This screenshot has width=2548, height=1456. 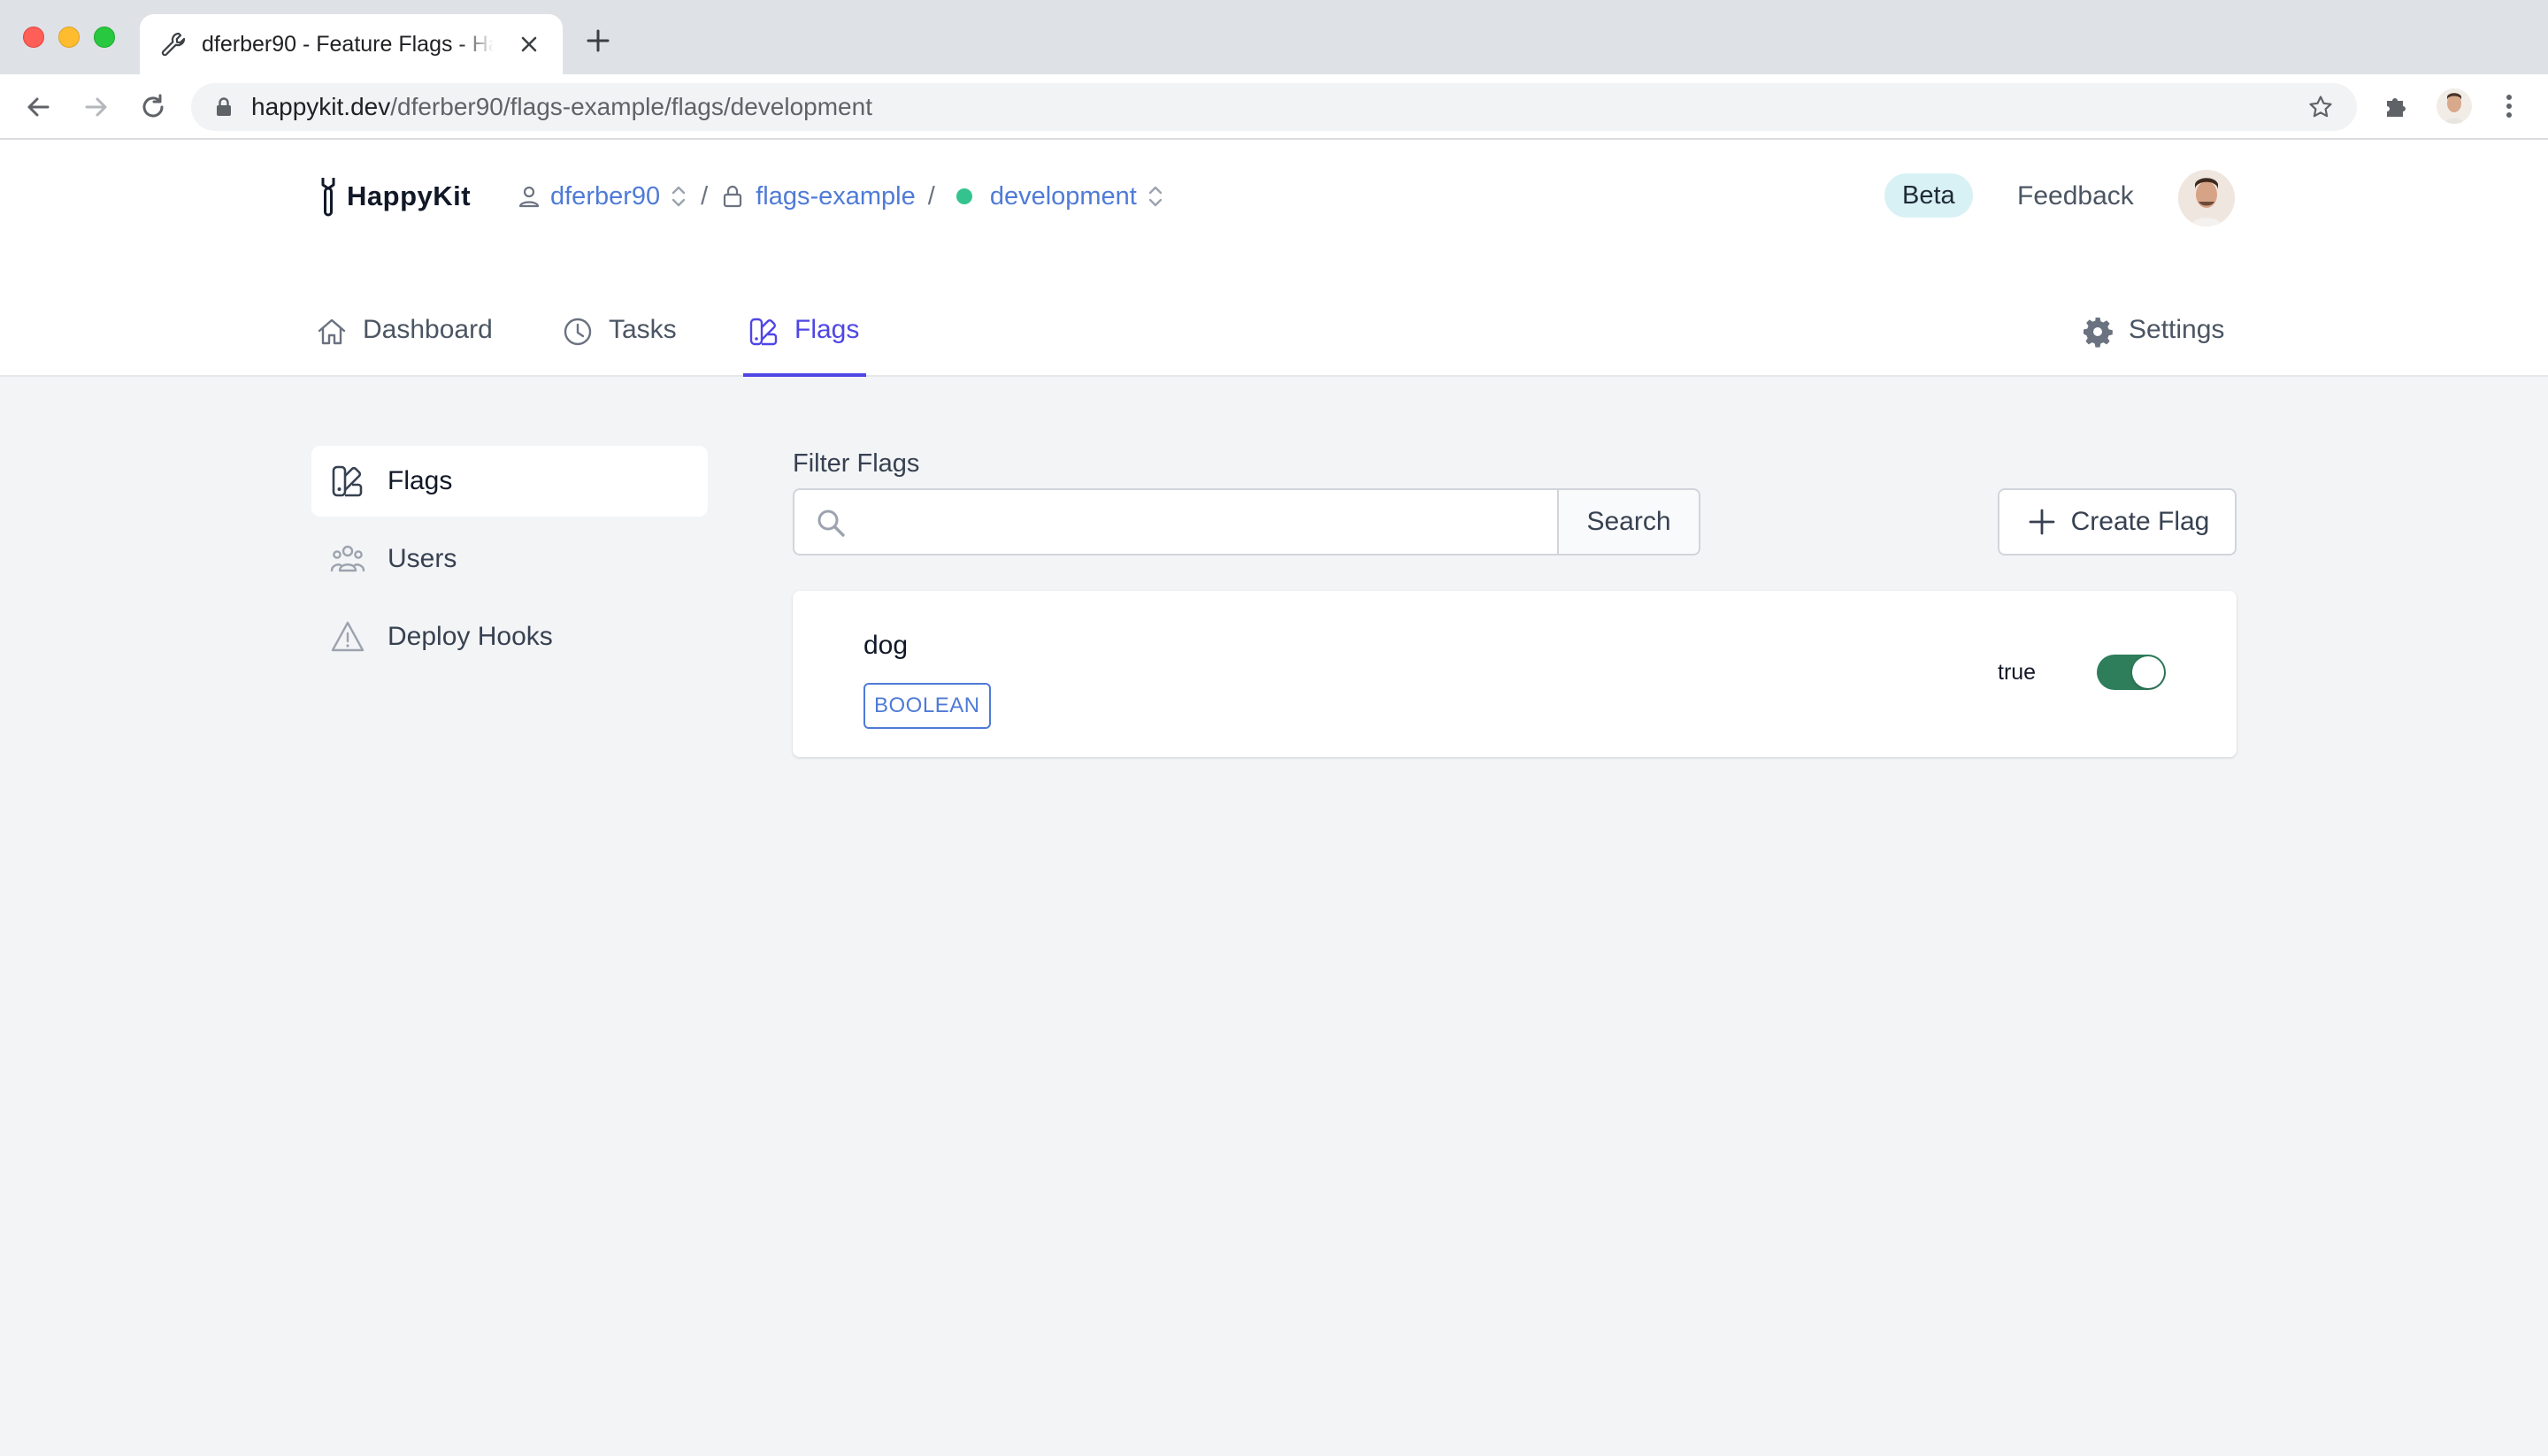 I want to click on breadcrumb: dferber90 / flags-example / development, so click(x=841, y=196).